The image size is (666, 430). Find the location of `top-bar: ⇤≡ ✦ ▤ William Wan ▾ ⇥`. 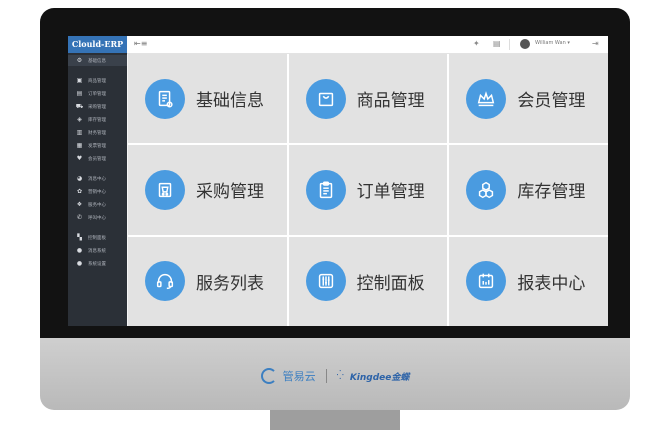

top-bar: ⇤≡ ✦ ▤ William Wan ▾ ⇥ is located at coordinates (367, 45).